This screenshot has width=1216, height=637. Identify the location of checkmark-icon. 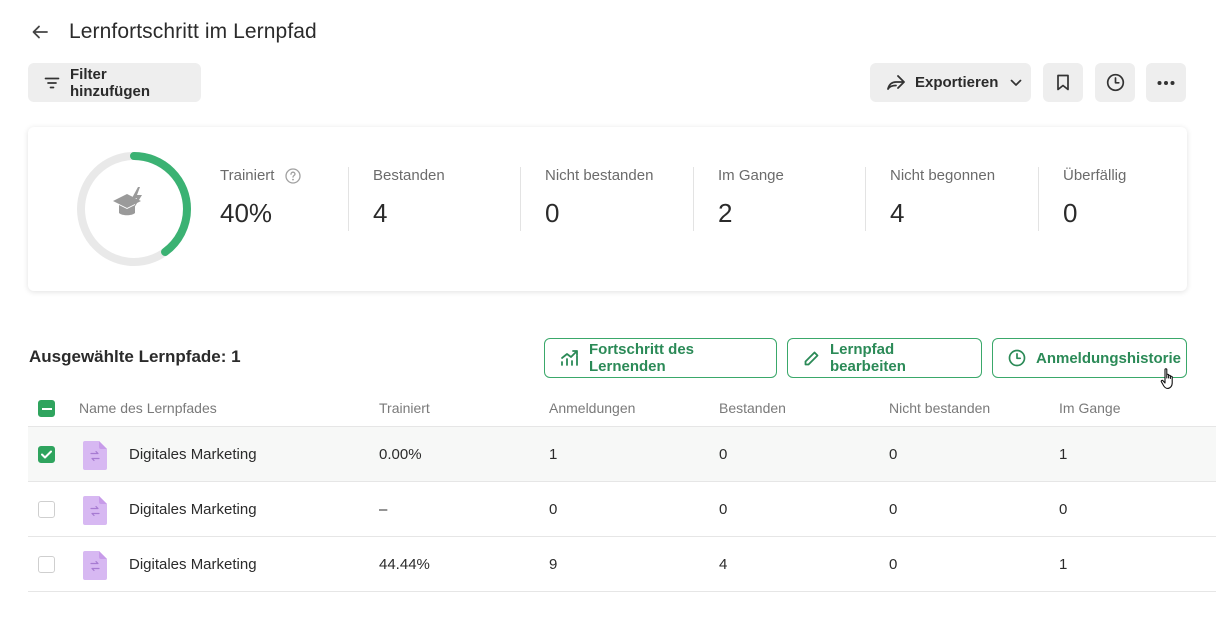
(46, 454).